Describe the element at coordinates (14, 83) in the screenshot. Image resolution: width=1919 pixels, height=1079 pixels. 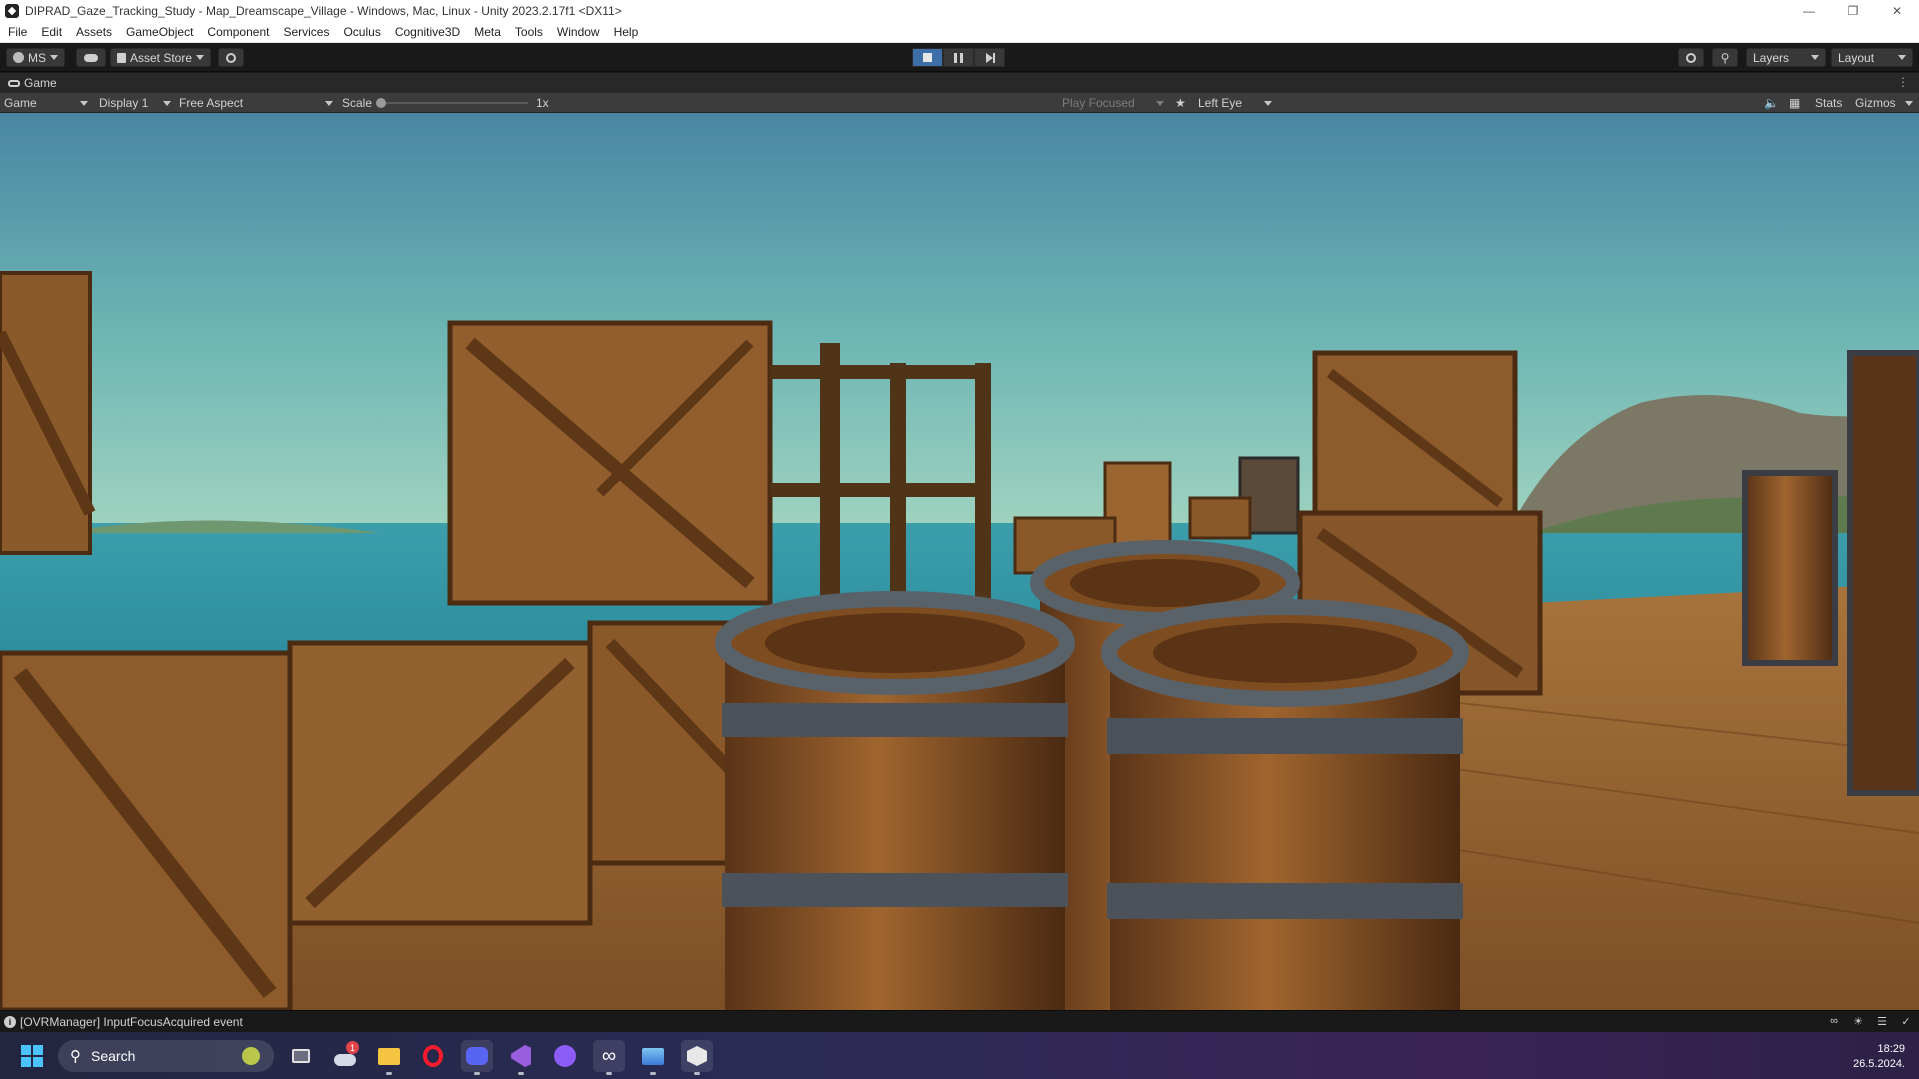
I see `gamepad-icon` at that location.